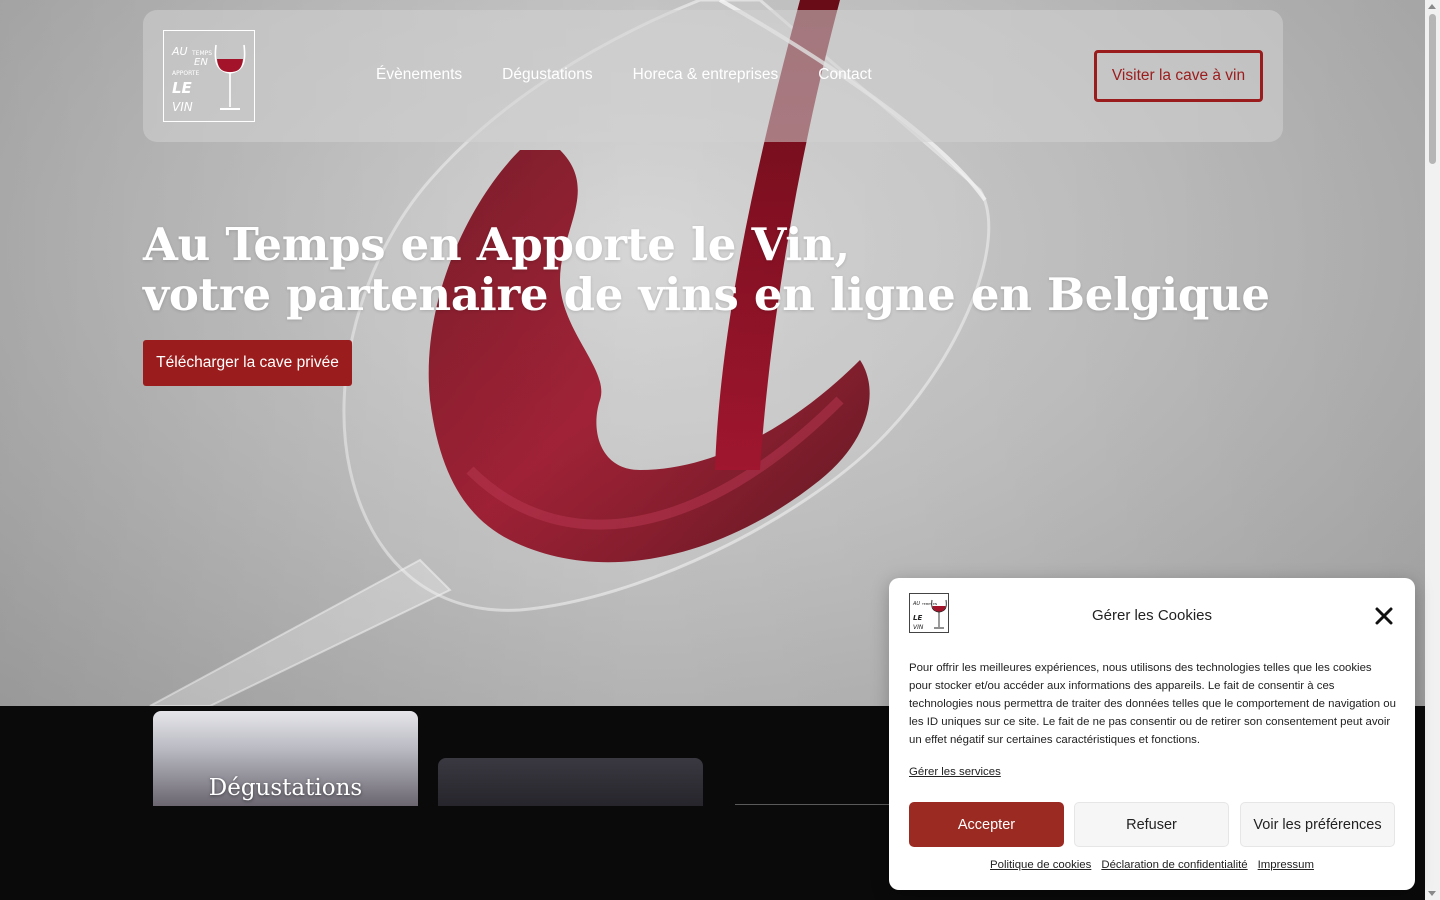 This screenshot has width=1440, height=900. What do you see at coordinates (815, 804) in the screenshot?
I see `divider` at bounding box center [815, 804].